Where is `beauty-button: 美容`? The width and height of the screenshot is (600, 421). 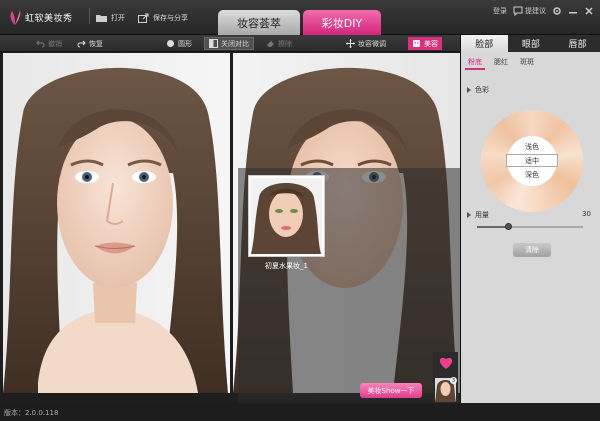 beauty-button: 美容 is located at coordinates (425, 43).